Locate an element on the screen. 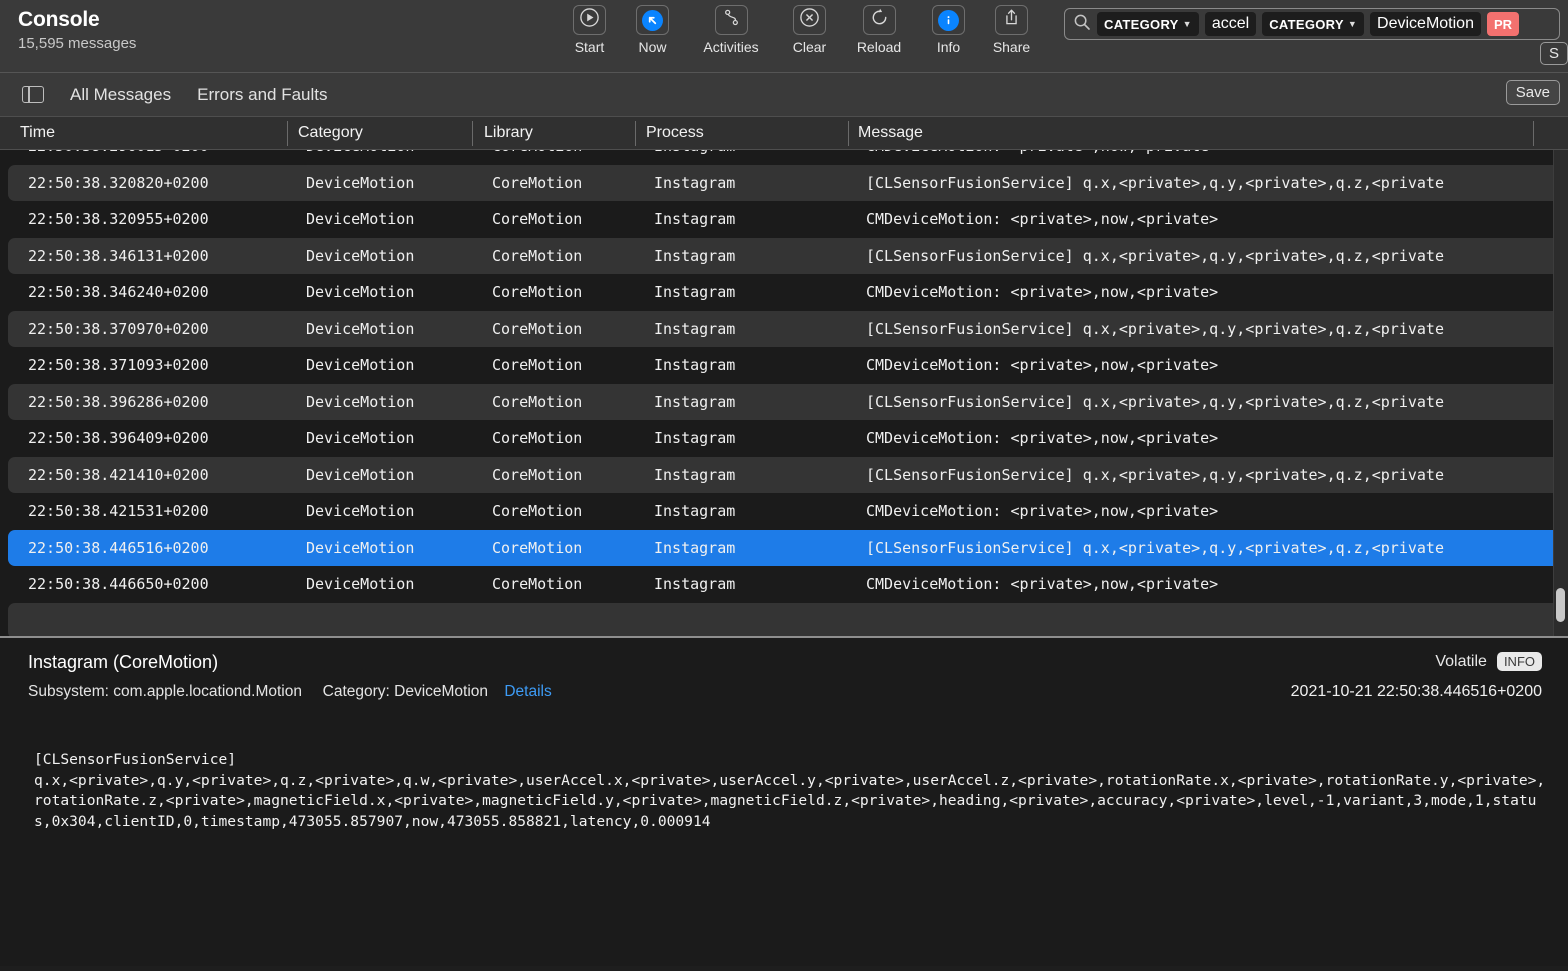 Image resolution: width=1568 pixels, height=971 pixels. subsystem-label: Subsystem: is located at coordinates (68, 691).